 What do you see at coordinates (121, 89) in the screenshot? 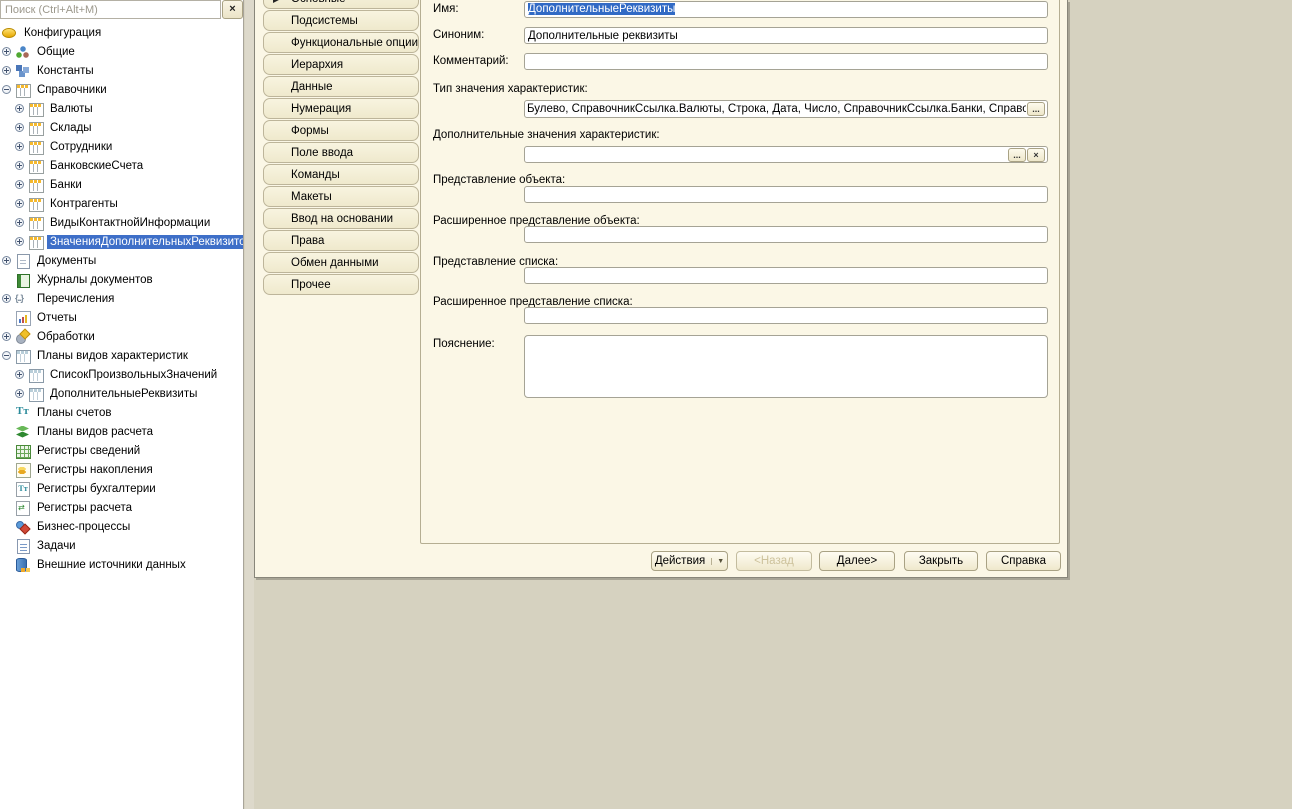
I see `tree-item: Справочники` at bounding box center [121, 89].